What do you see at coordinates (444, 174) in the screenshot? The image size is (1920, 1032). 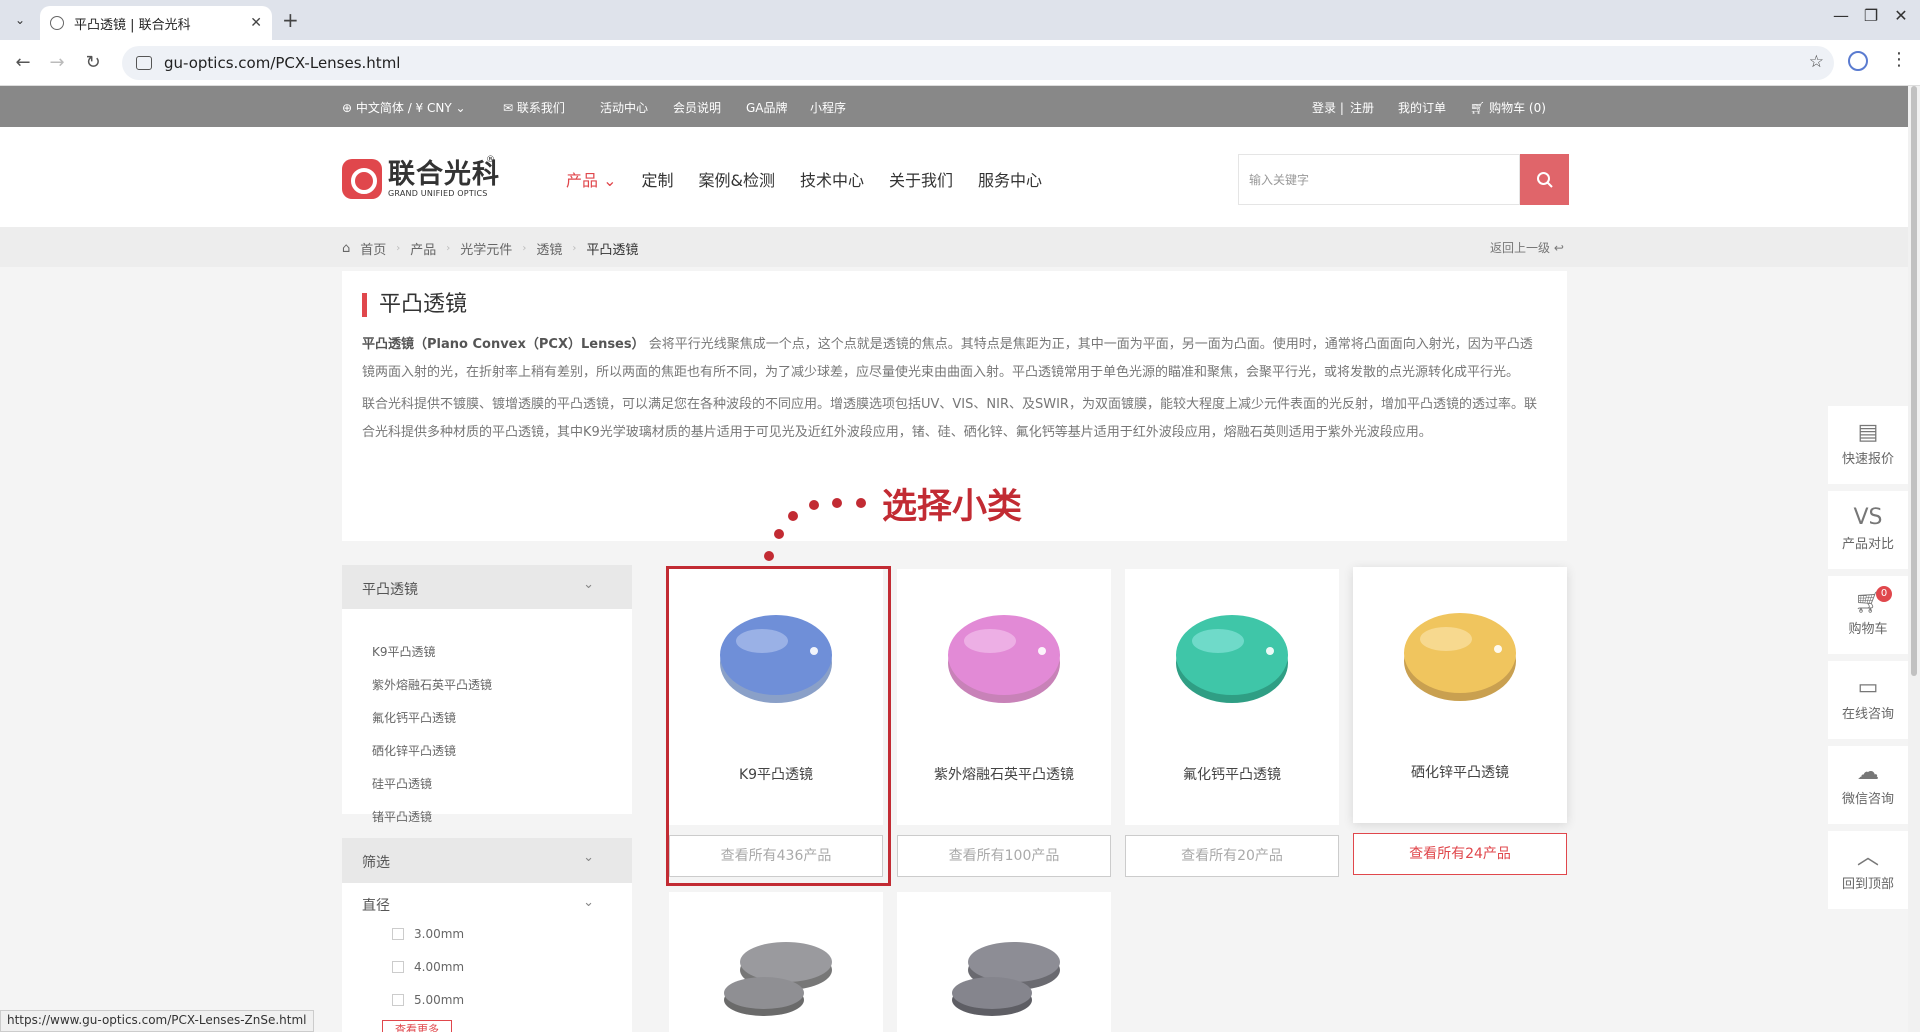 I see `logo-cn-text: 联合光科` at bounding box center [444, 174].